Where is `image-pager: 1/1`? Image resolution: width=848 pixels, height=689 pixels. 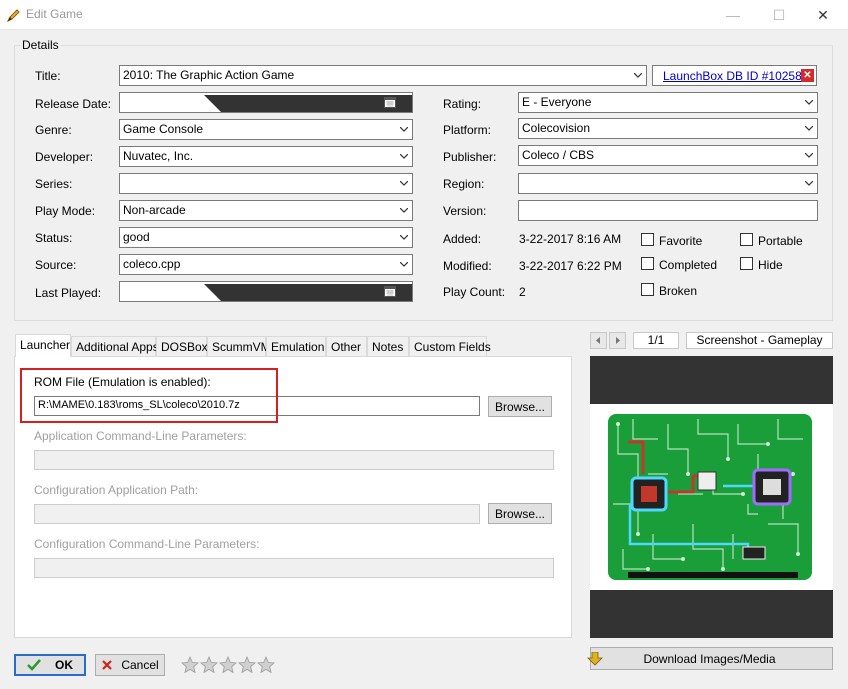 image-pager: 1/1 is located at coordinates (656, 340).